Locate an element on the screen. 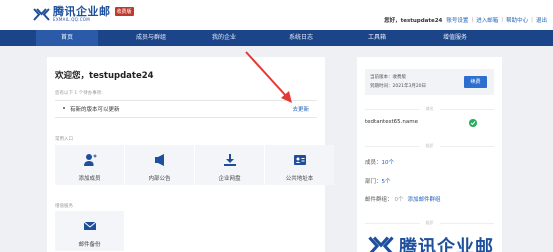  exmail-big-logo: 腾讯企业邮 is located at coordinates (430, 242).